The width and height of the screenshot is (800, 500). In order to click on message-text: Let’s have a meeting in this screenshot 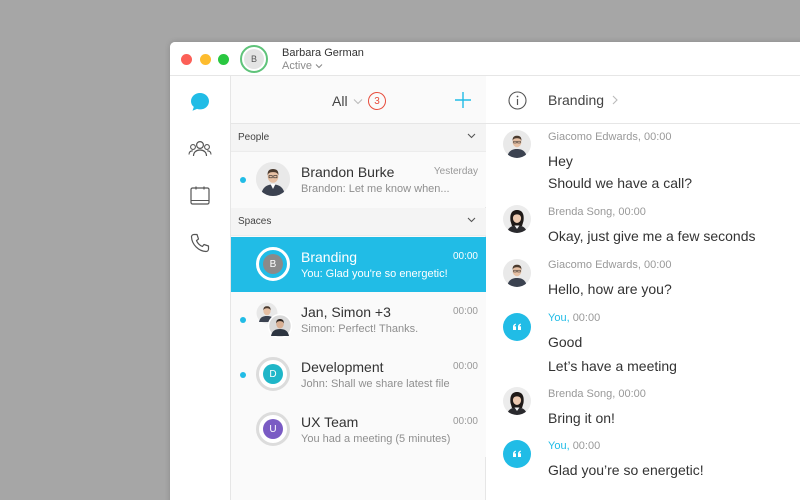, I will do `click(612, 366)`.